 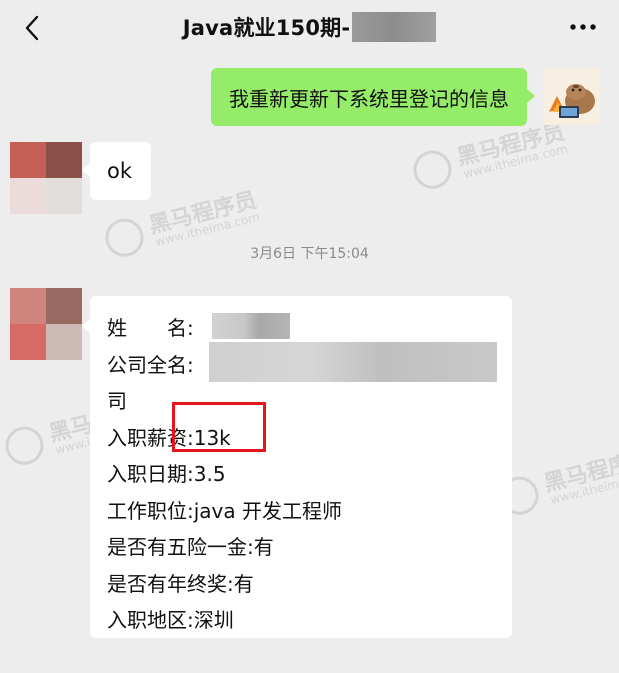 What do you see at coordinates (394, 27) in the screenshot?
I see `title-redaction` at bounding box center [394, 27].